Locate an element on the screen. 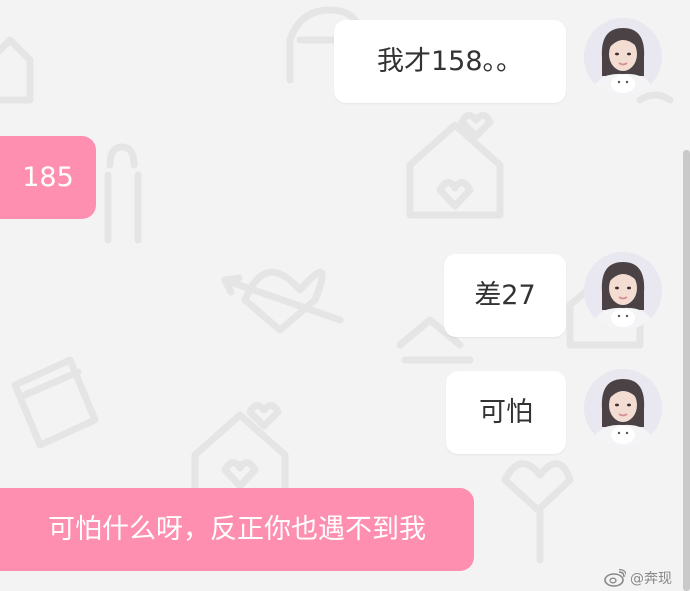  message-text: 我才158。。 is located at coordinates (450, 61).